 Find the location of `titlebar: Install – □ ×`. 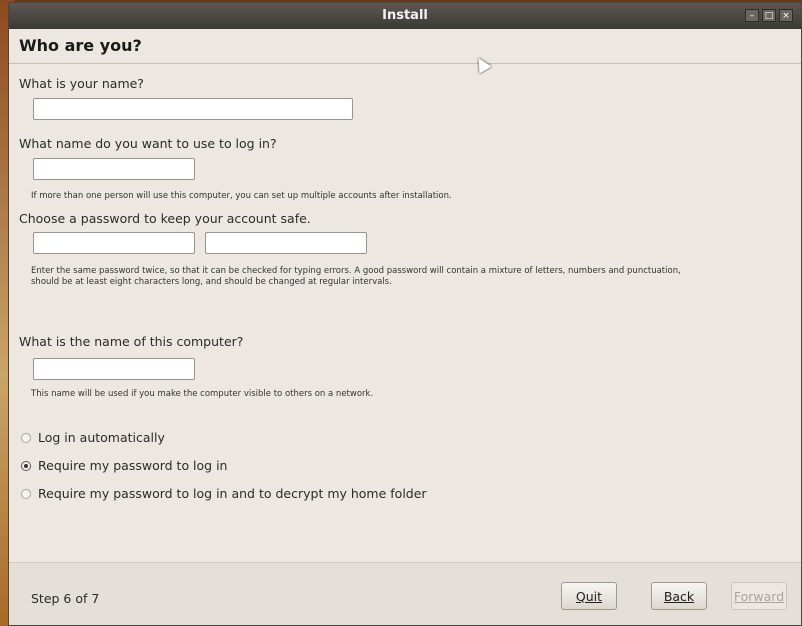

titlebar: Install – □ × is located at coordinates (405, 16).